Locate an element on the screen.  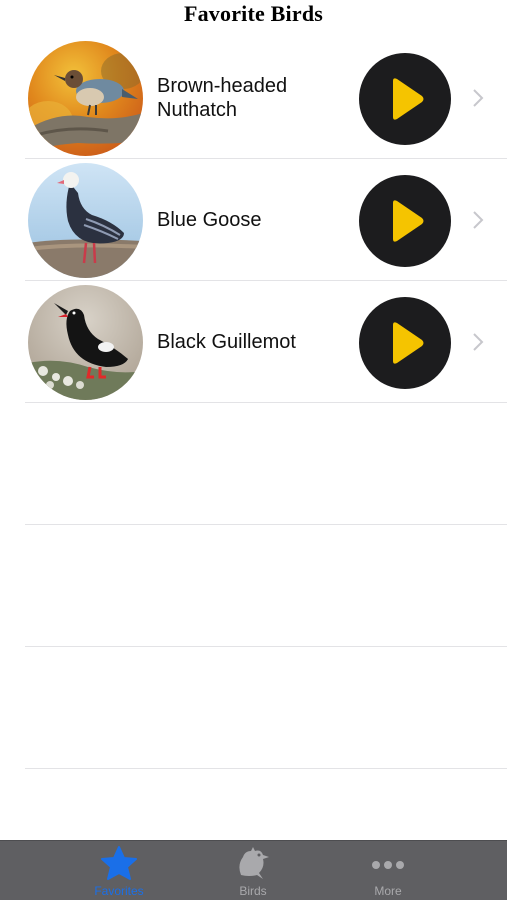
tab-label: More is located at coordinates (388, 891).